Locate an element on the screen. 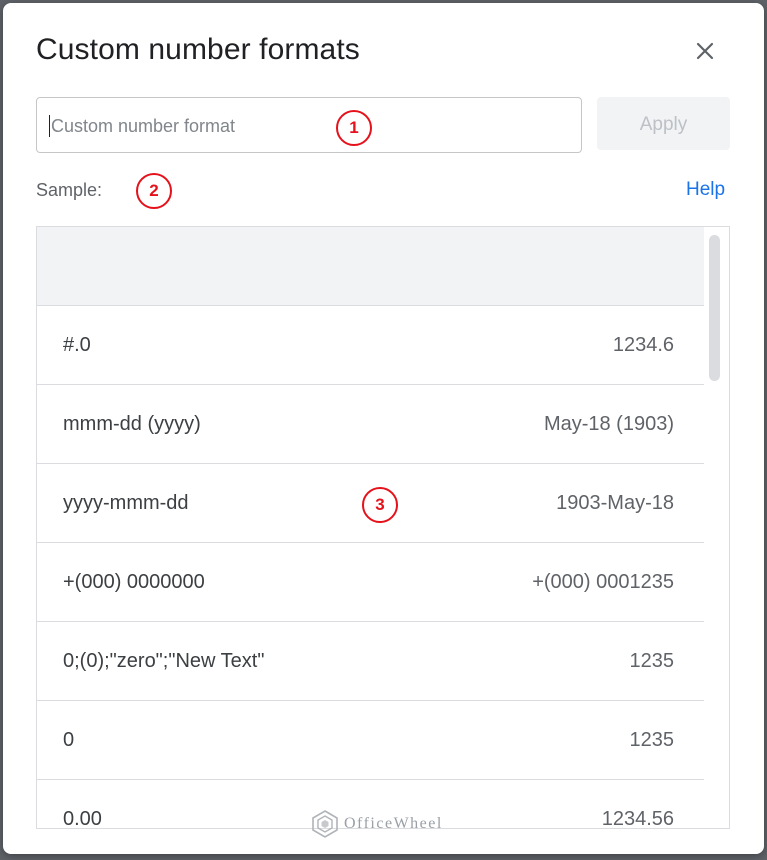  format-pattern: 0;(0);"zero";"New Text" is located at coordinates (164, 661).